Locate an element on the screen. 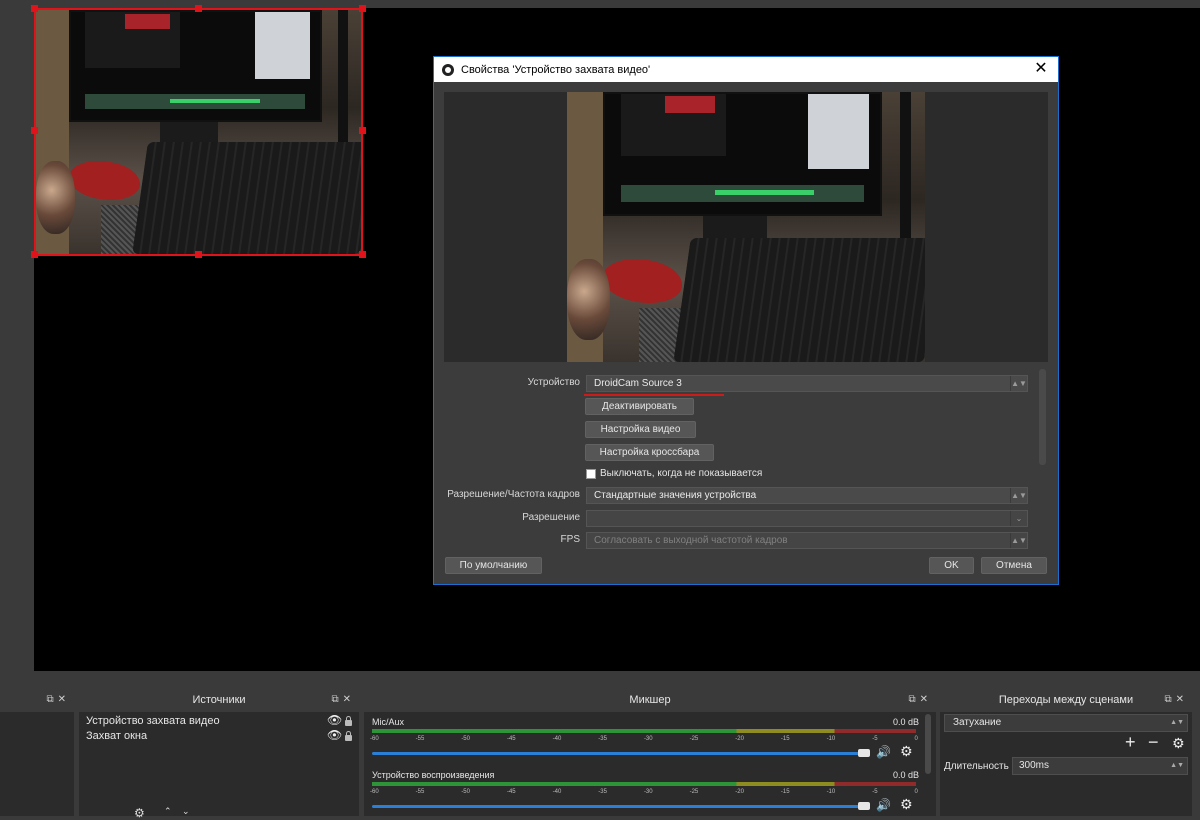 This screenshot has width=1200, height=820. dialog-titlebar: Свойства 'Устройство захвата видео' ✕ is located at coordinates (746, 69).